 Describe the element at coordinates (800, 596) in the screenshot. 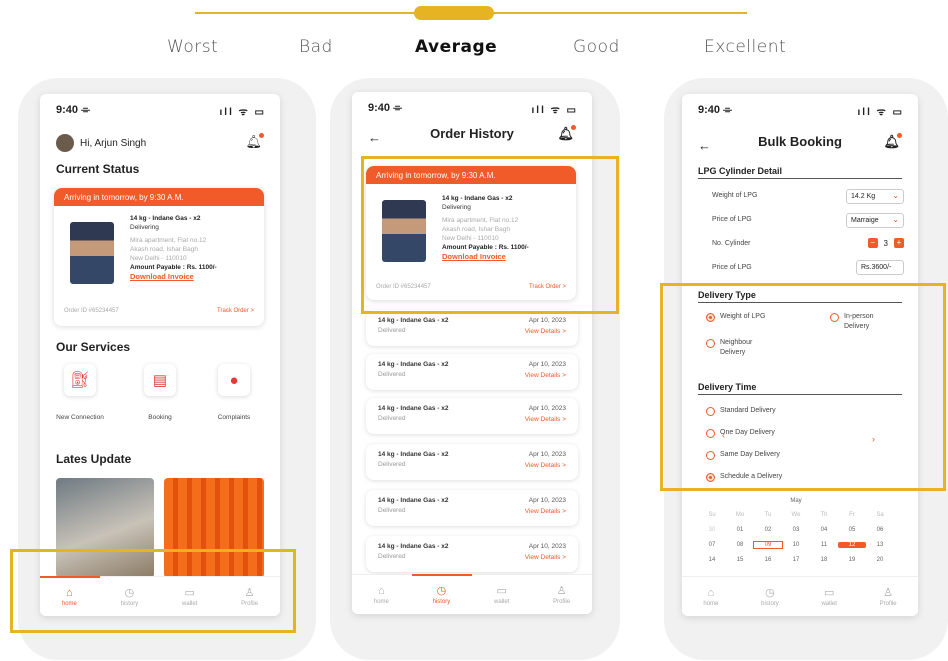

I see `bottom-tab-bar: ⌂ home ◷ history ▭ wallet ♙ Profile` at that location.